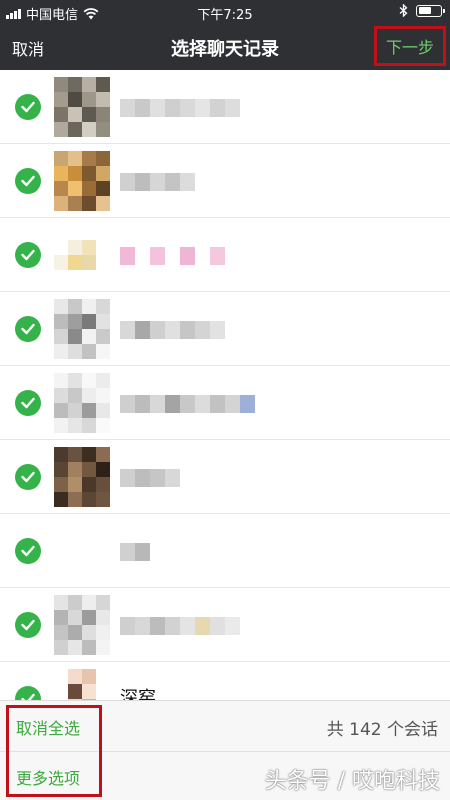 This screenshot has height=800, width=450. I want to click on bottom-bar: 取消全选 更多选项 共 142 个会话 头条号 / 哎咆科技, so click(225, 750).